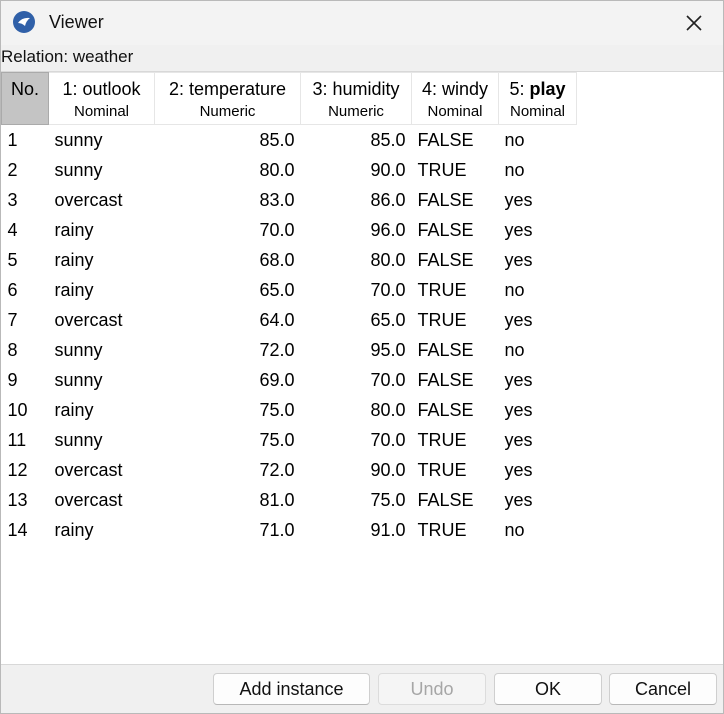 The image size is (724, 714). What do you see at coordinates (25, 230) in the screenshot?
I see `row-number: 4` at bounding box center [25, 230].